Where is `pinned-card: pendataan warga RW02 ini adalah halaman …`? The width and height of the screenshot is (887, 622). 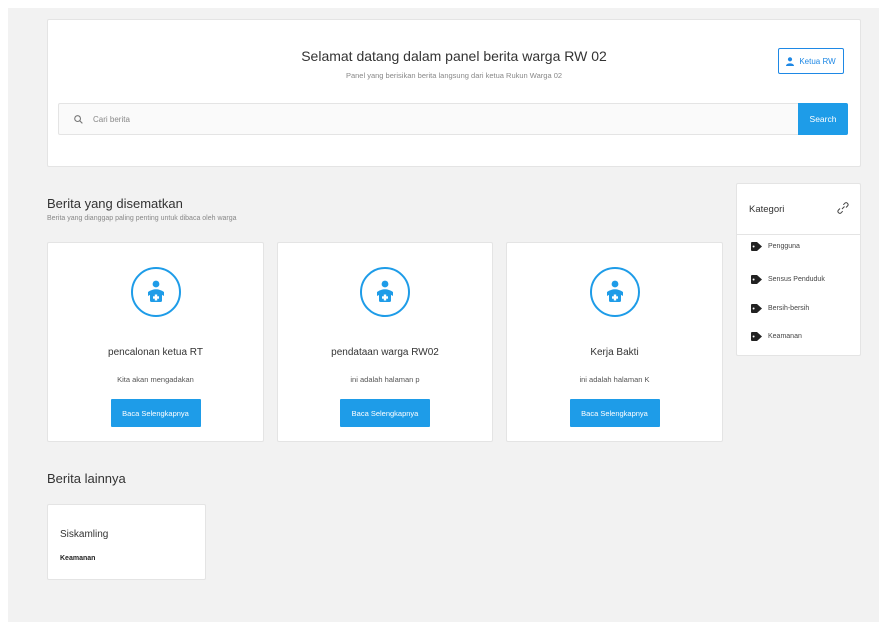
pinned-card: pendataan warga RW02 ini adalah halaman … is located at coordinates (385, 342).